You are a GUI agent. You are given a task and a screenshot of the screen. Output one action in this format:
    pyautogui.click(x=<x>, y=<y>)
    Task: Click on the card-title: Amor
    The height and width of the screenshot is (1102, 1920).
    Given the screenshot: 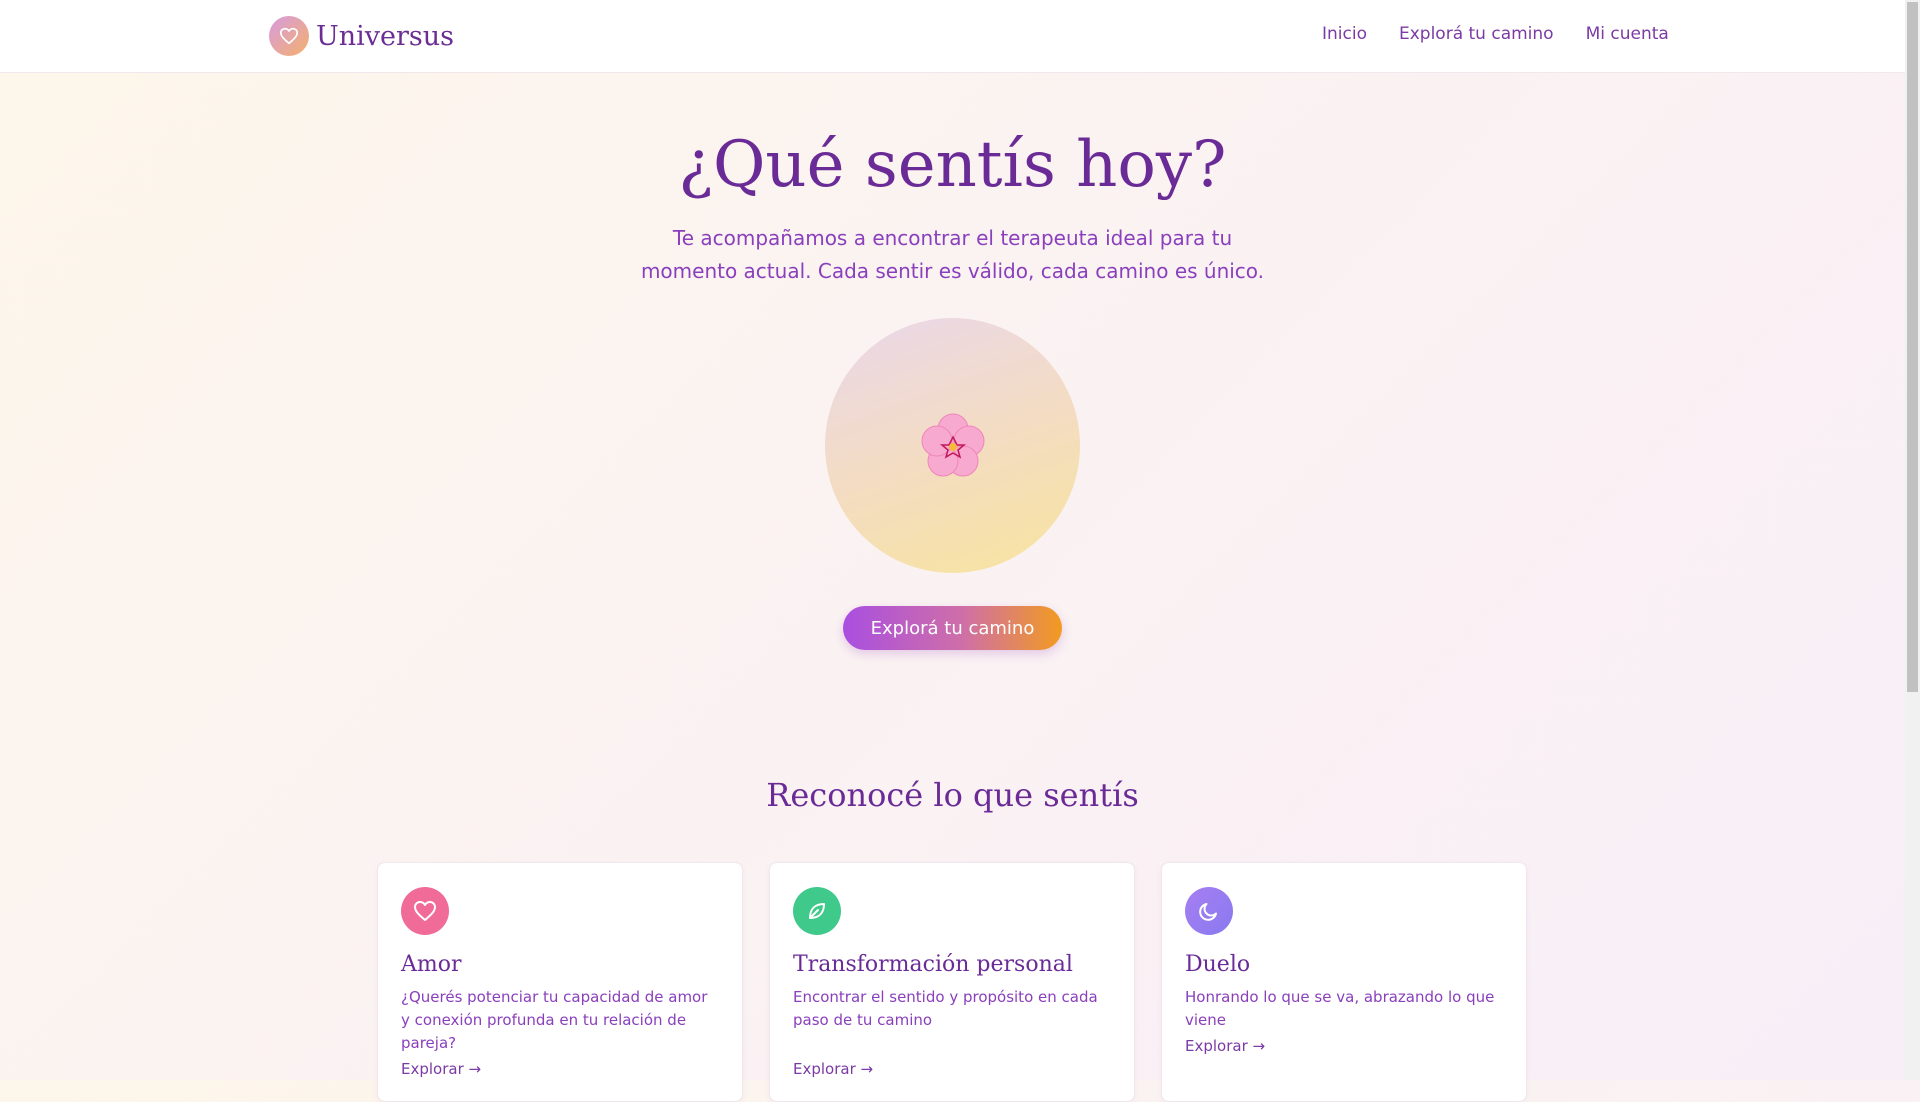 What is the action you would take?
    pyautogui.click(x=431, y=964)
    